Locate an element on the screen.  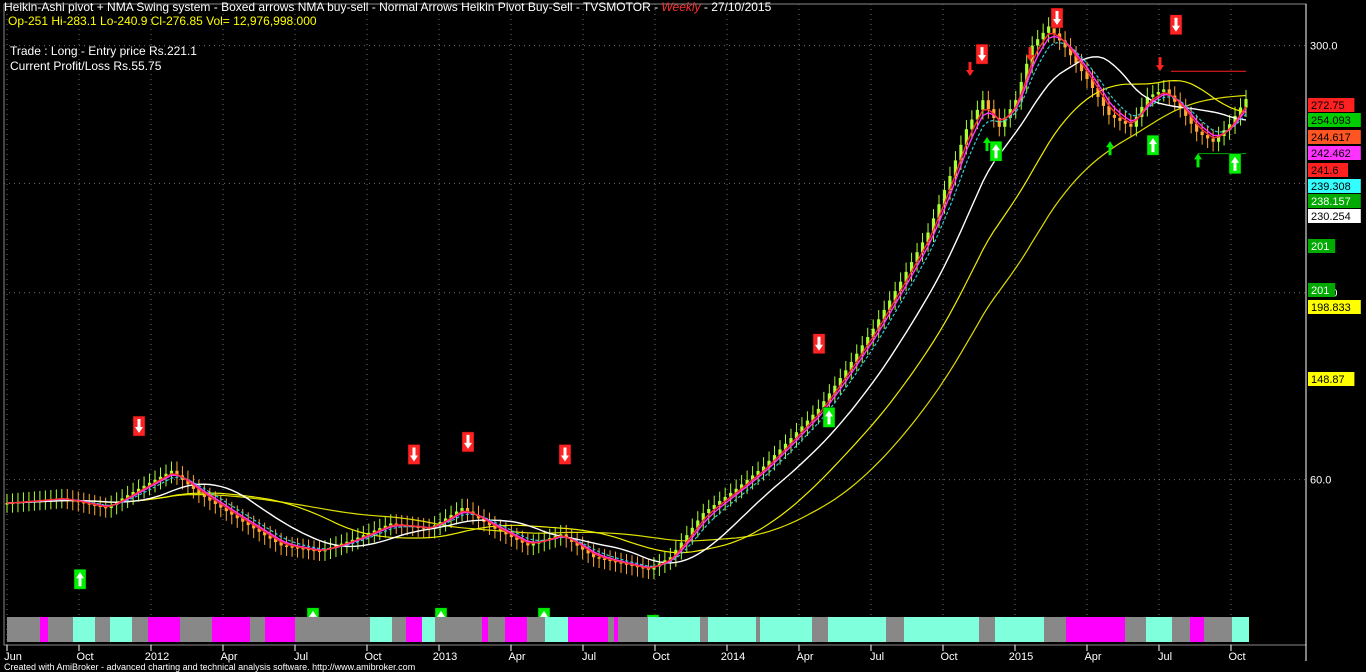
price-tag-label: 254.093 is located at coordinates (1331, 121).